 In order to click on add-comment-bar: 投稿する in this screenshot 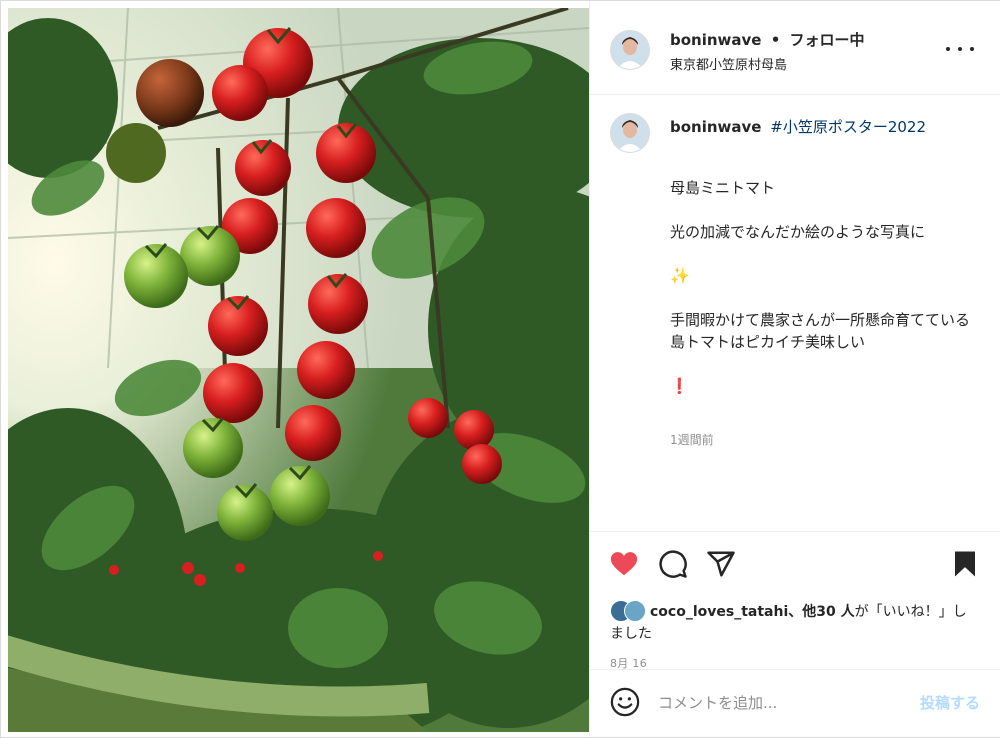, I will do `click(795, 703)`.